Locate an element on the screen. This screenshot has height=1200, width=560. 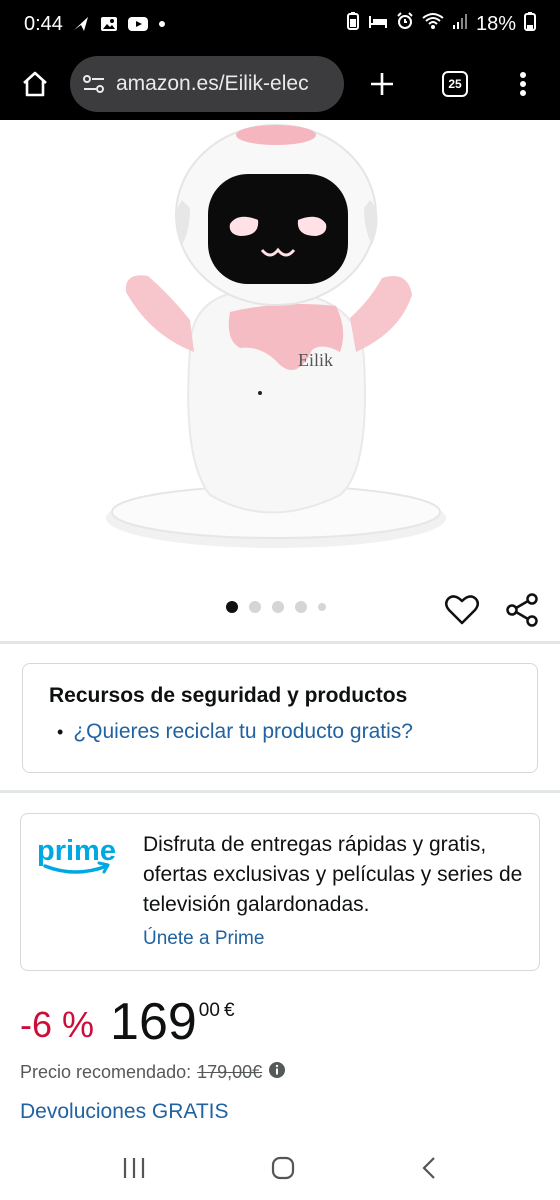
wishlist-button is located at coordinates (463, 611).